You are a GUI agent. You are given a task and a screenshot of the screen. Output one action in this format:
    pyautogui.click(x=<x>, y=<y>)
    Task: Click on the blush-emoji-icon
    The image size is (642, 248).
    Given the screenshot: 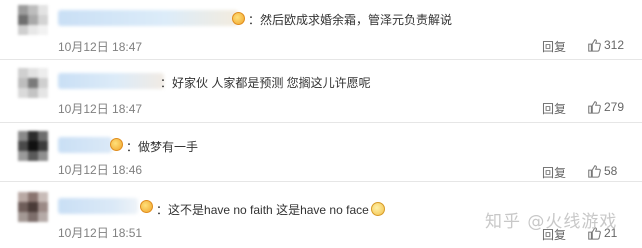 What is the action you would take?
    pyautogui.click(x=377, y=209)
    